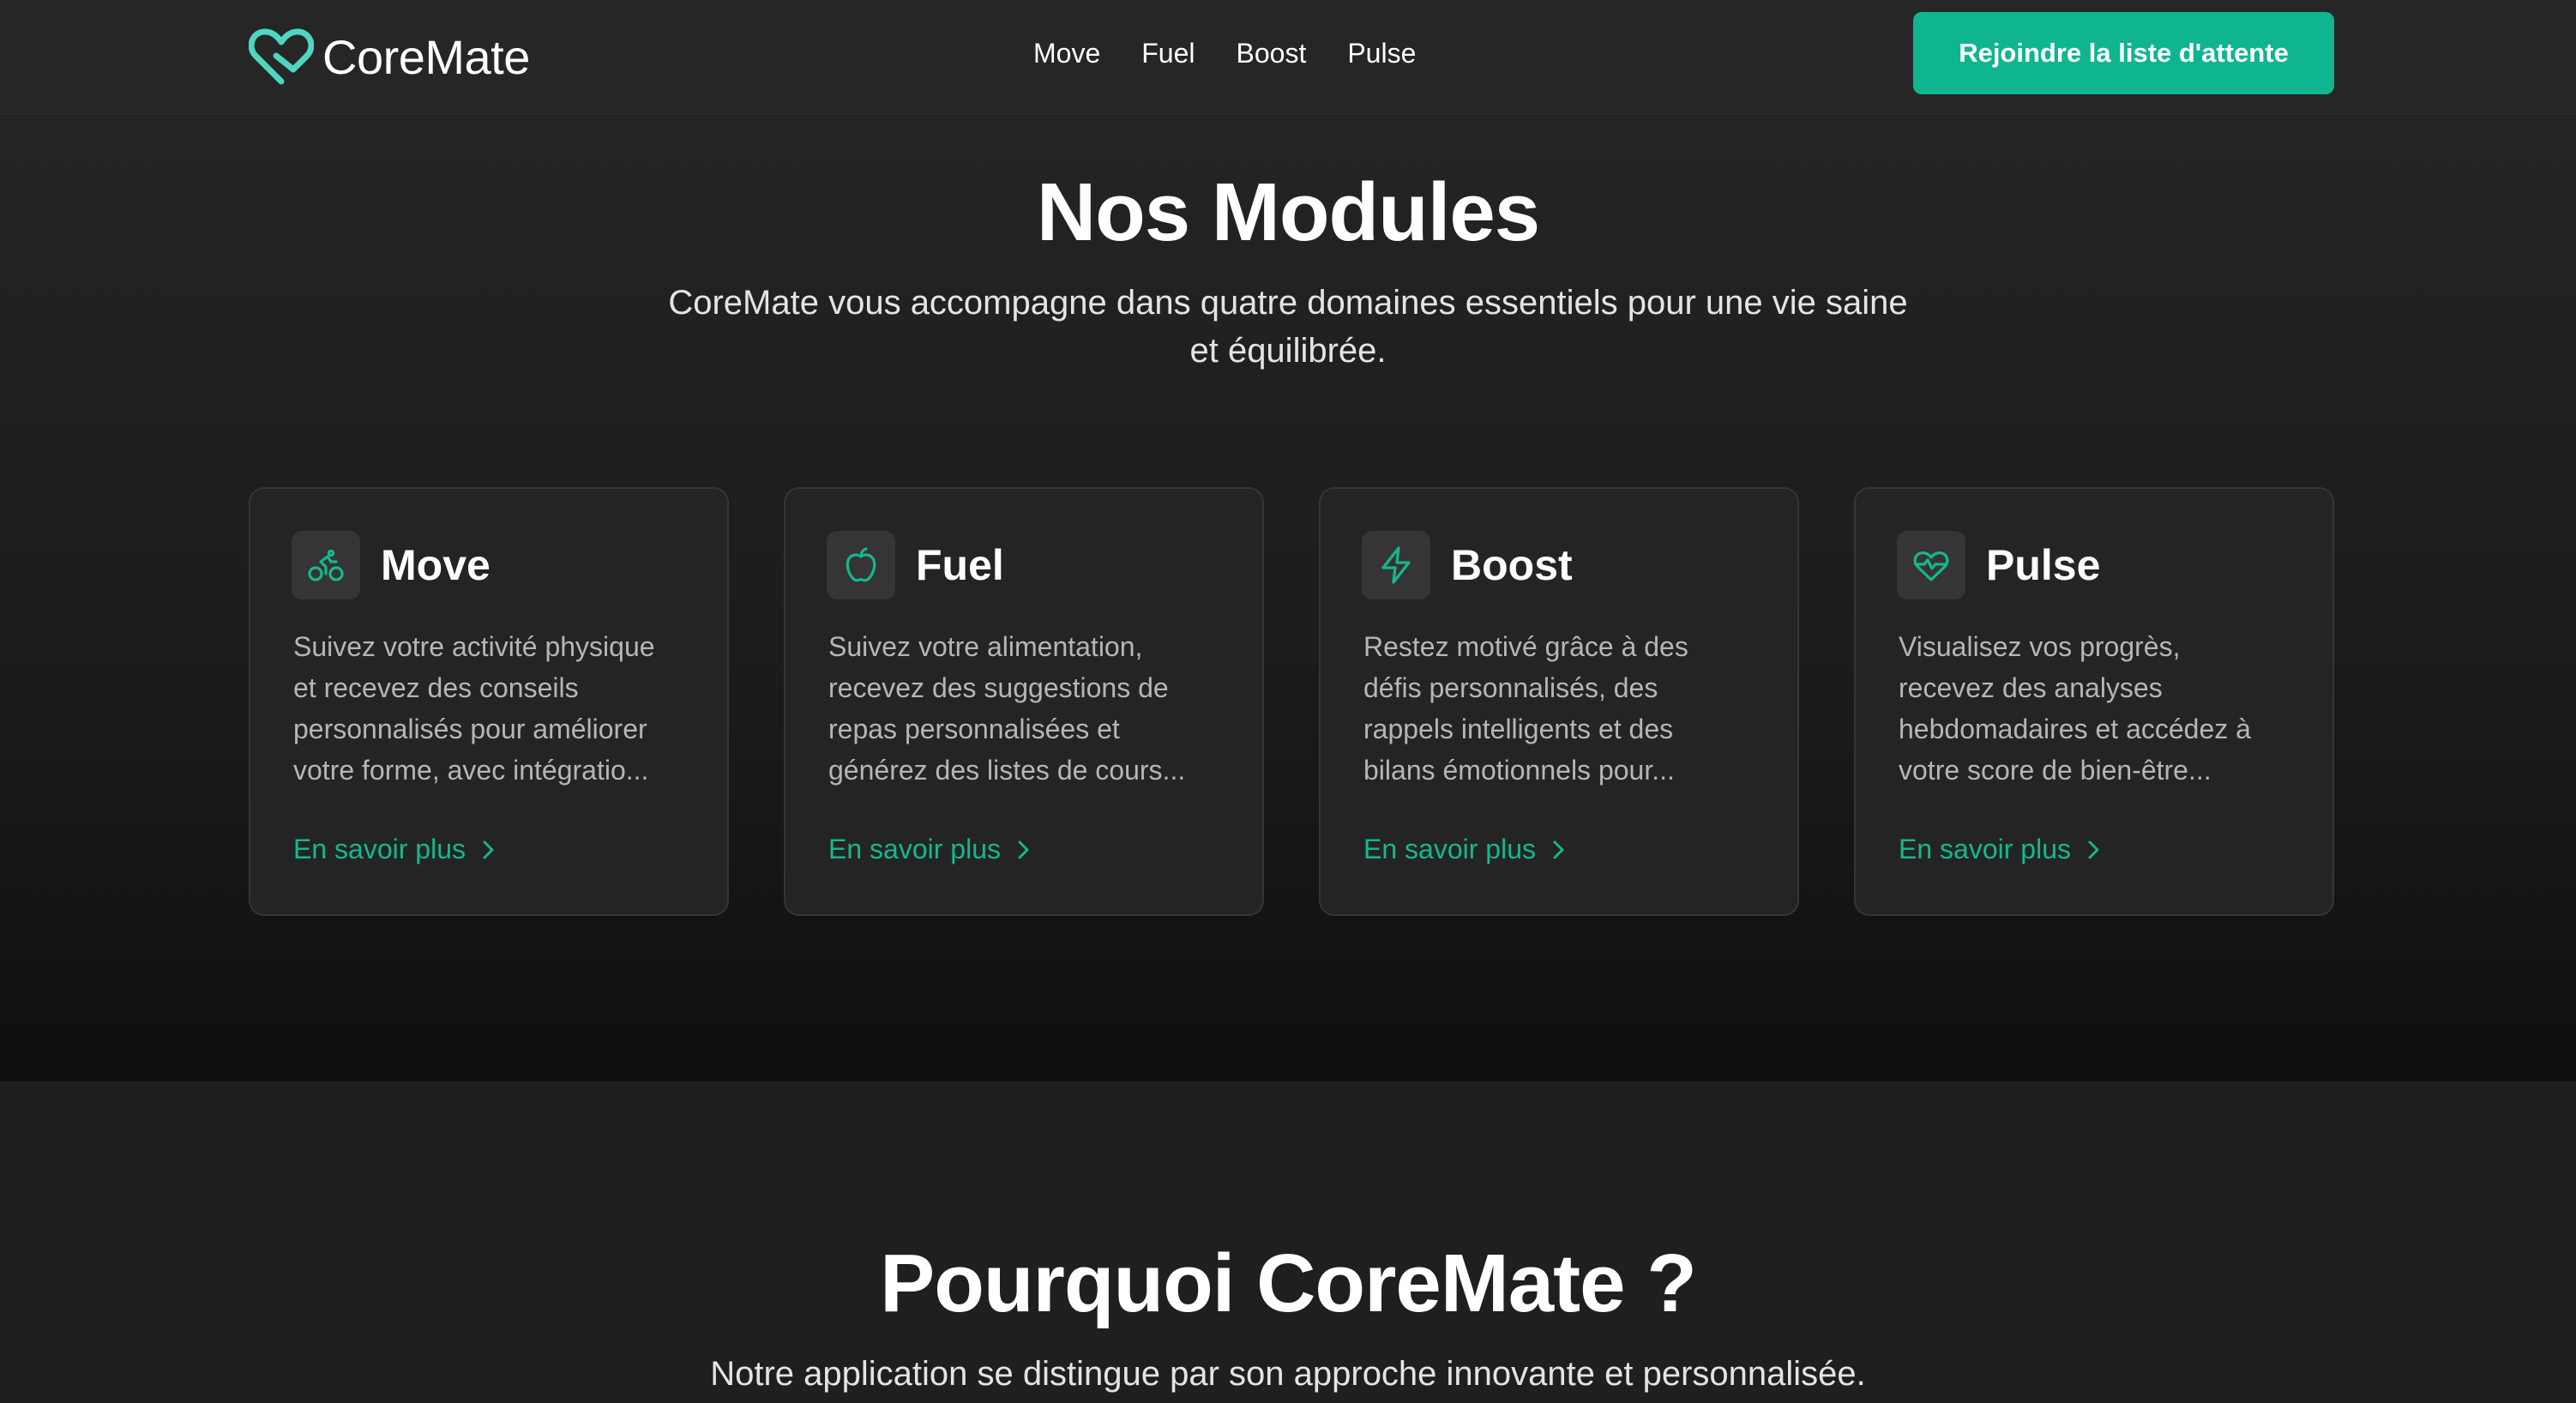 The width and height of the screenshot is (2576, 1403). Describe the element at coordinates (1066, 53) in the screenshot. I see `nav-link-move: Move` at that location.